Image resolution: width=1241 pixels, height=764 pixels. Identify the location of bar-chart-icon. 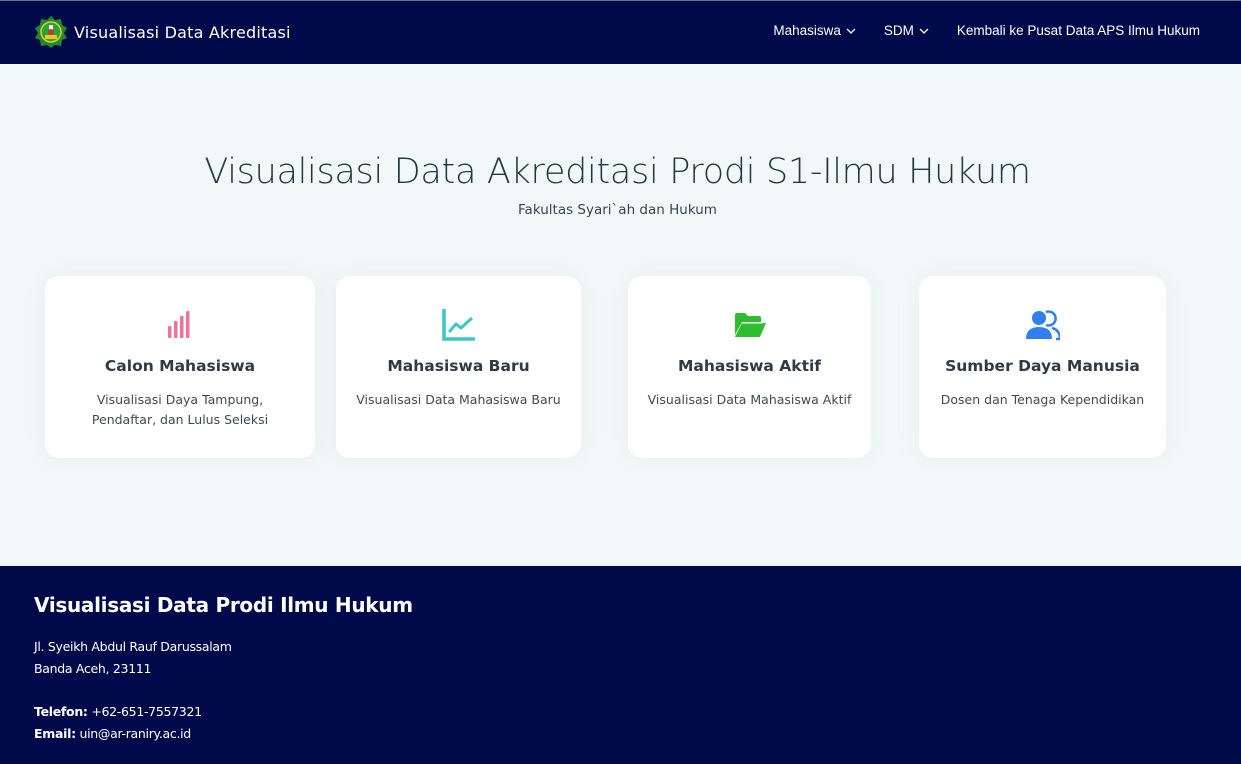
(179, 324).